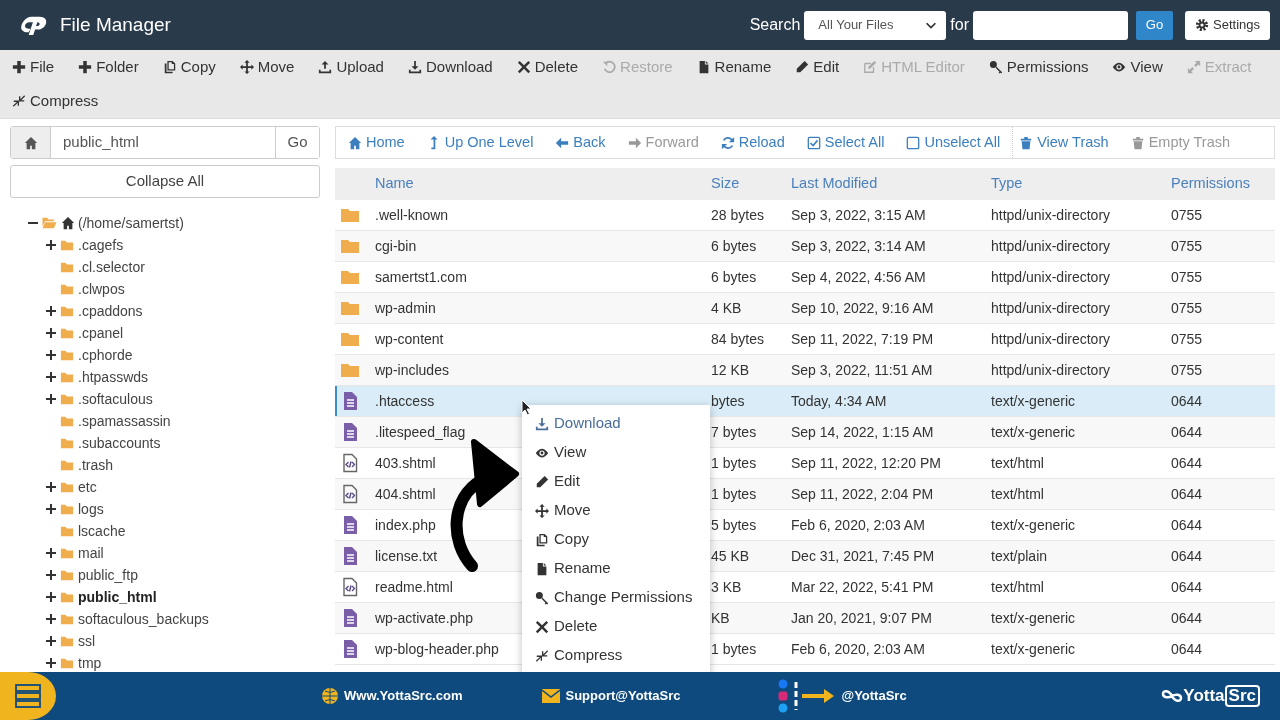 This screenshot has height=720, width=1280. Describe the element at coordinates (726, 587) in the screenshot. I see `table-cell-text: 3 KB` at that location.